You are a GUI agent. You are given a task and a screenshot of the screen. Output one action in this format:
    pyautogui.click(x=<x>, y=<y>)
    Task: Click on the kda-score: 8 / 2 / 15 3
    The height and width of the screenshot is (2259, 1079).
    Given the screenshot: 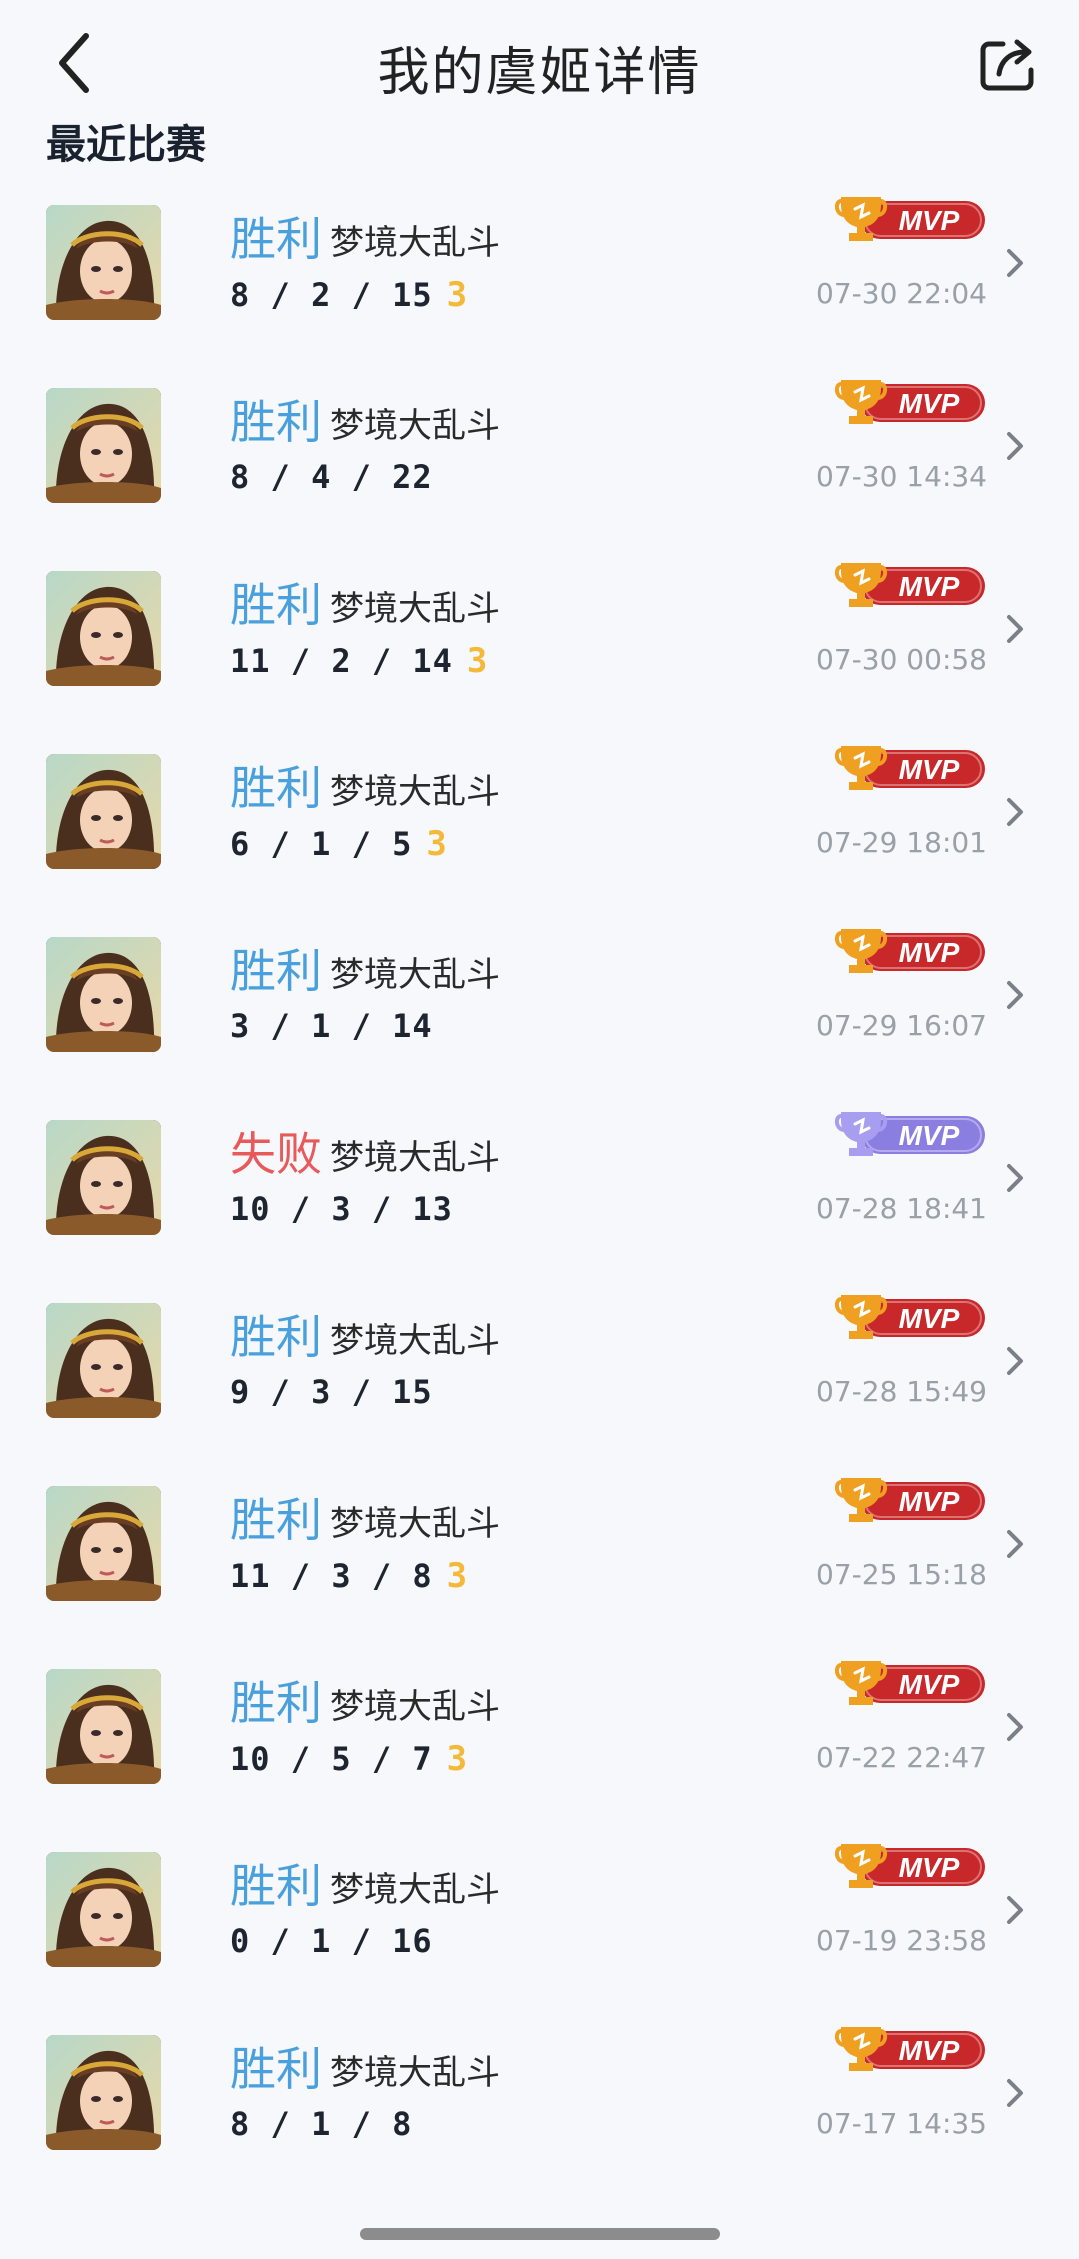 What is the action you would take?
    pyautogui.click(x=349, y=295)
    